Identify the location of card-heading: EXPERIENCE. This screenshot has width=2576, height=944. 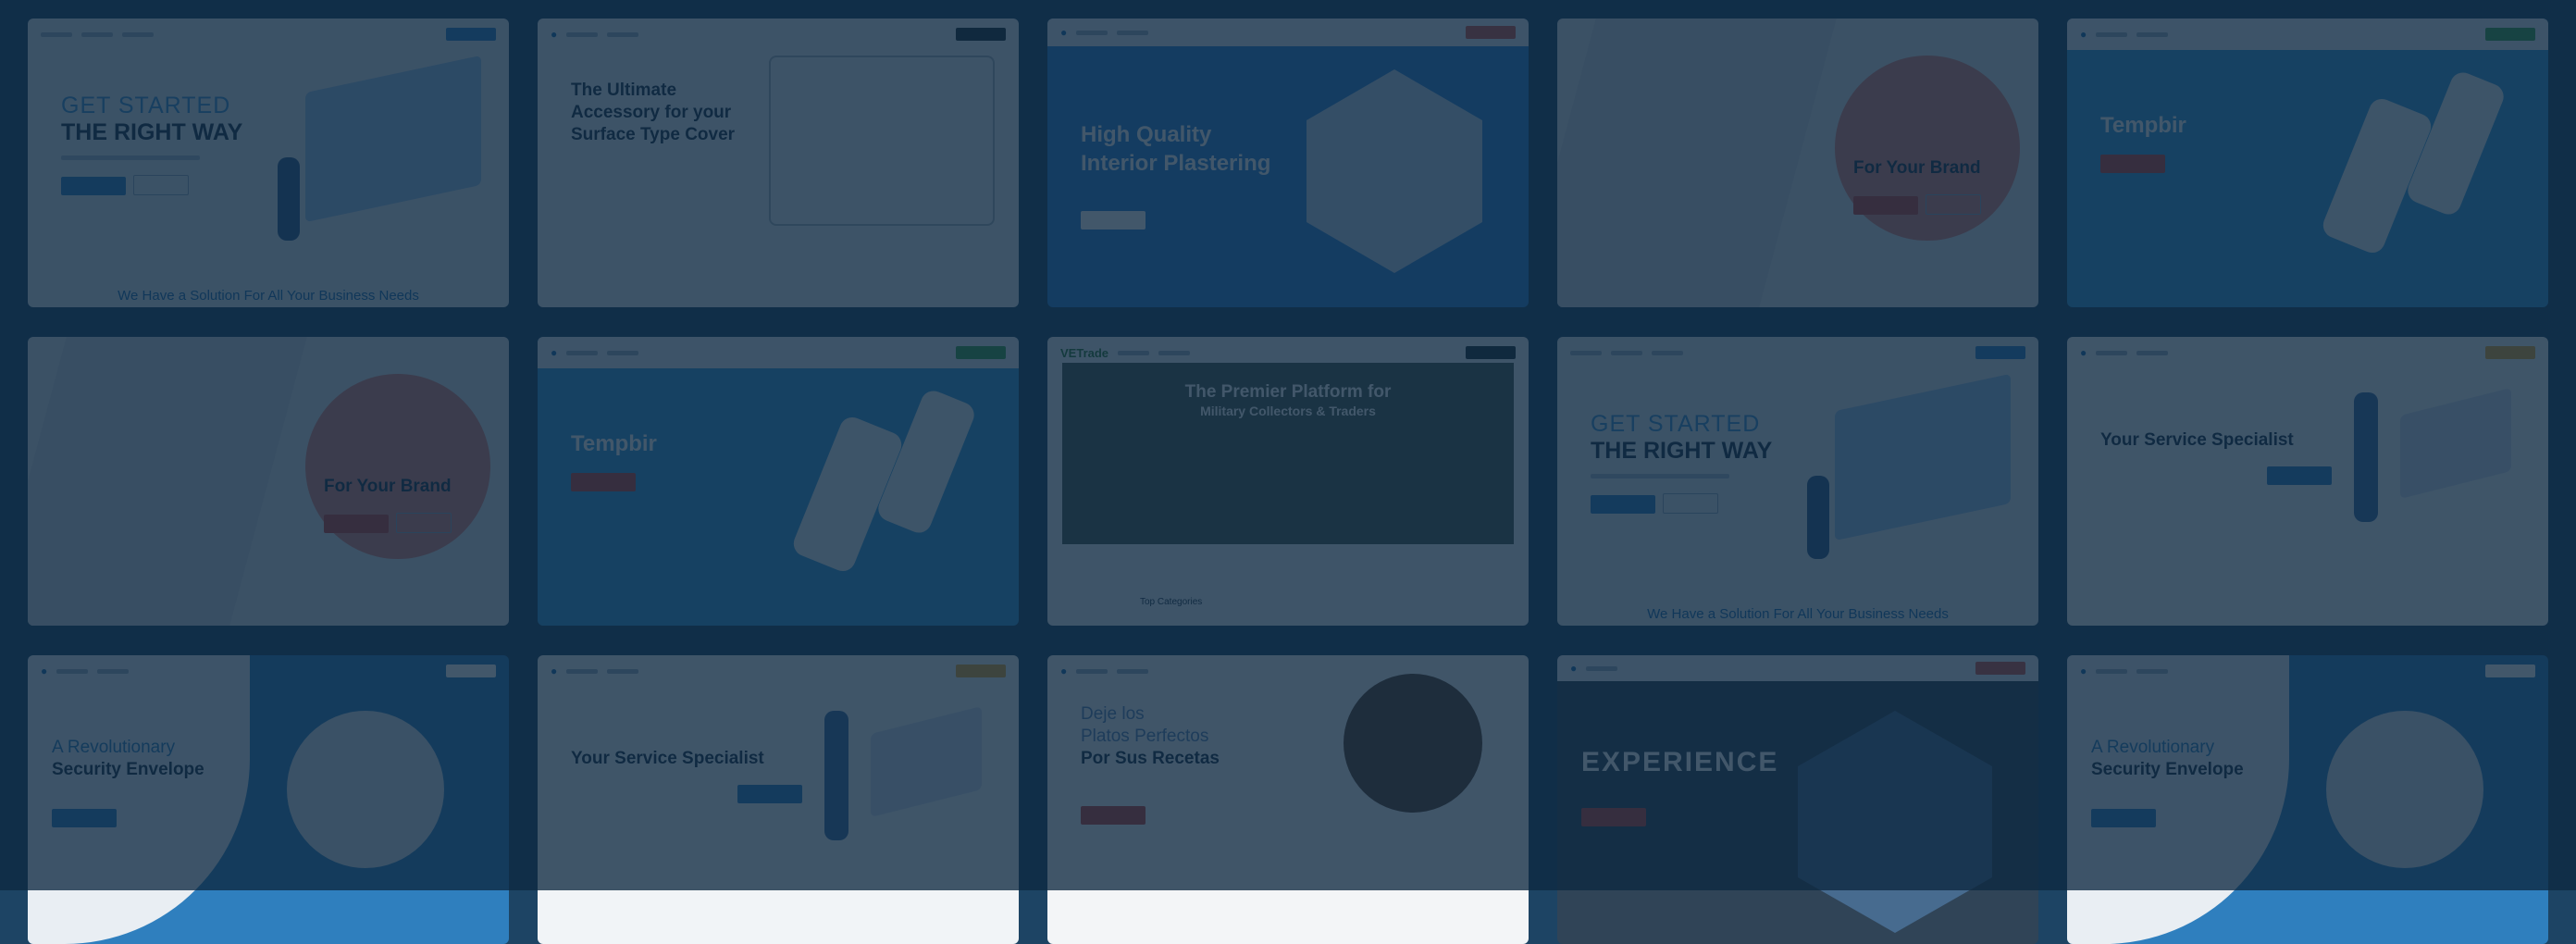
(1680, 762).